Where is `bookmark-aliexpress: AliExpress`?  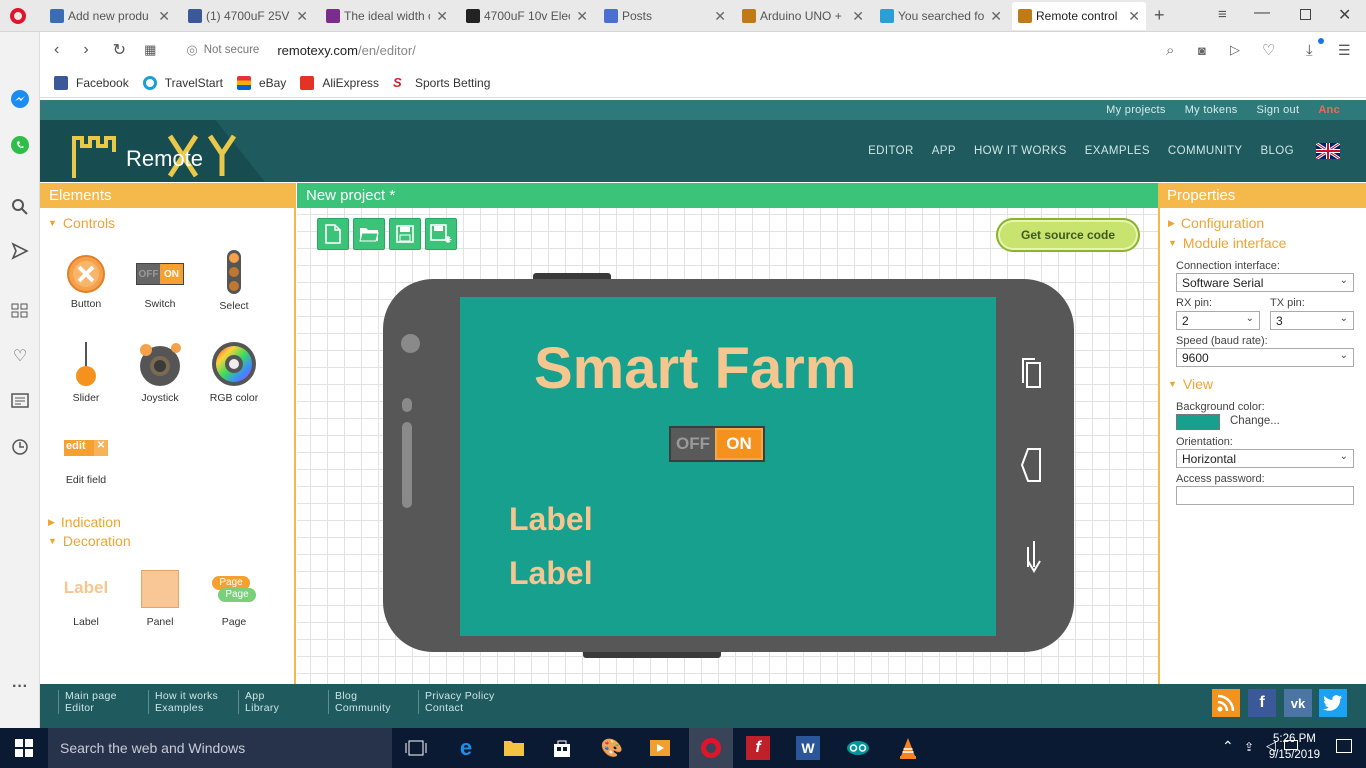
bookmark-aliexpress: AliExpress is located at coordinates (339, 82).